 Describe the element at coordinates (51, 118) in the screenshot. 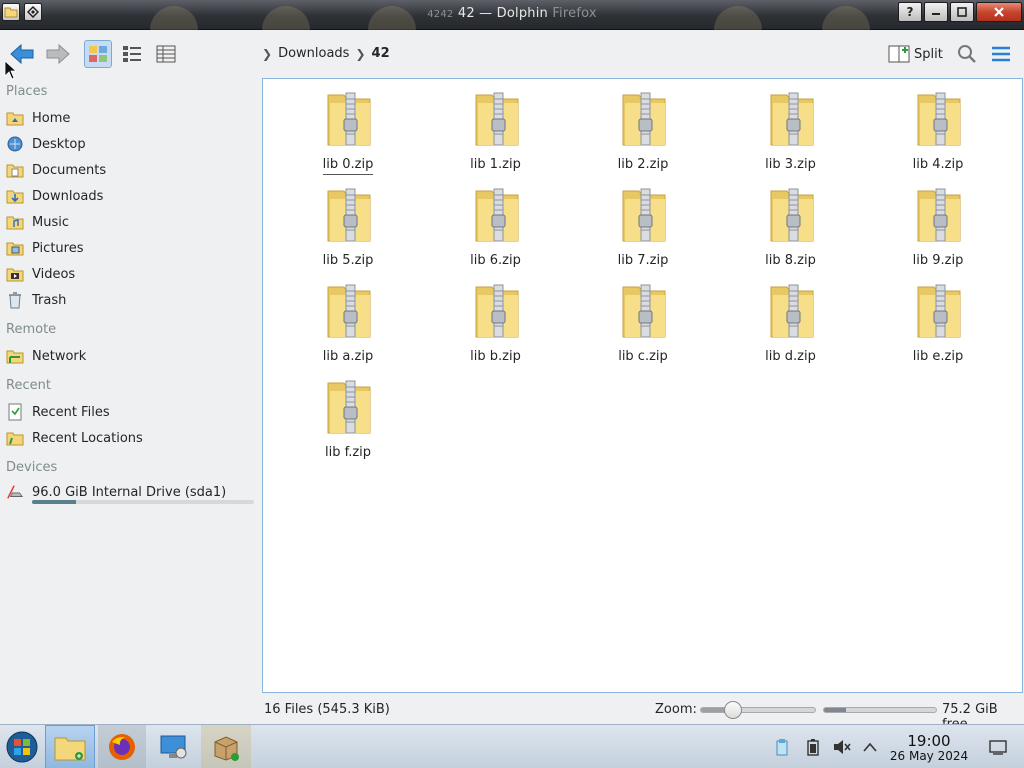

I see `sidebar-item-label: Home` at that location.